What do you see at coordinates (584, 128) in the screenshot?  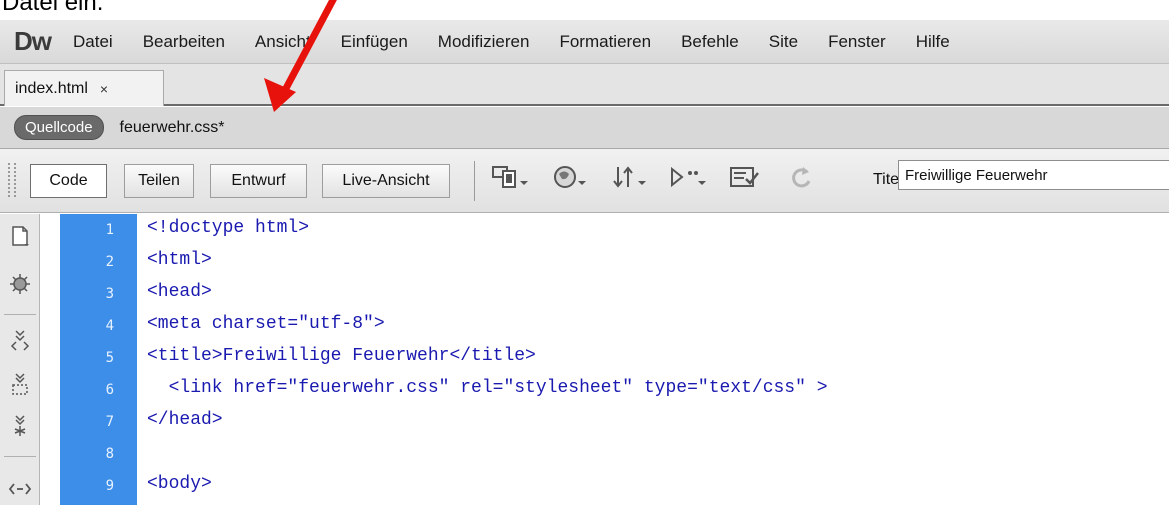 I see `related-files-bar: Quellcode feuerwehr.css*` at bounding box center [584, 128].